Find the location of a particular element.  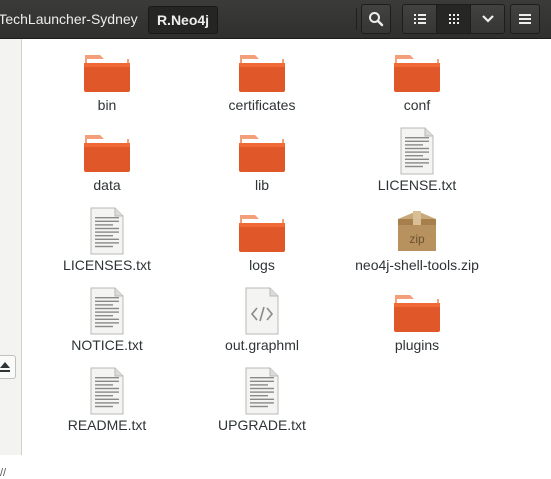

file-item: NOTICE.txt is located at coordinates (107, 319).